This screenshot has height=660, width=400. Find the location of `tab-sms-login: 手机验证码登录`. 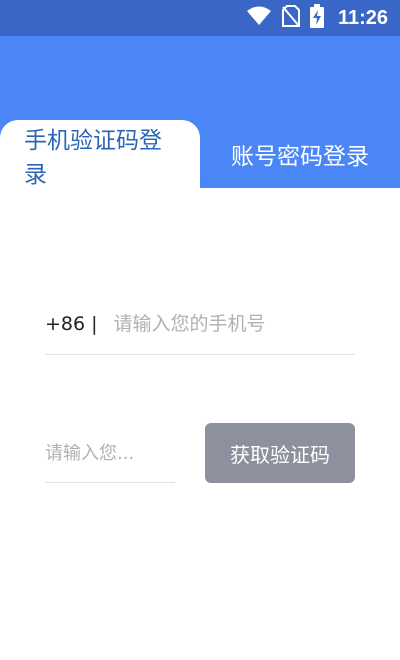

tab-sms-login: 手机验证码登录 is located at coordinates (100, 160).